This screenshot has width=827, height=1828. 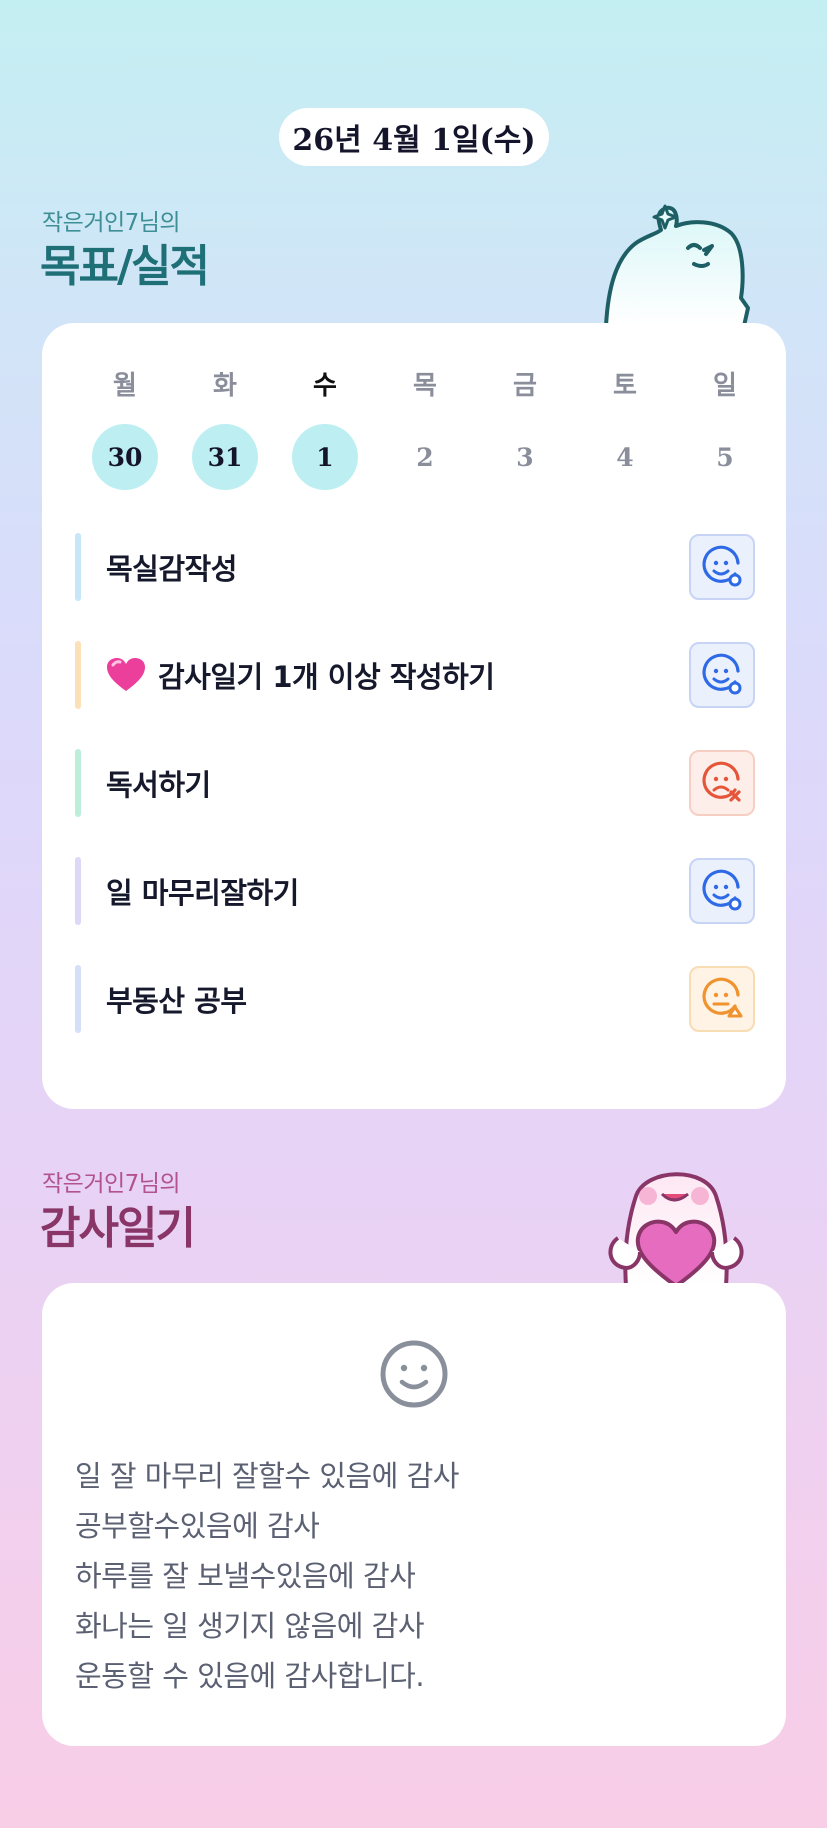 I want to click on smile-face-icon, so click(x=414, y=1374).